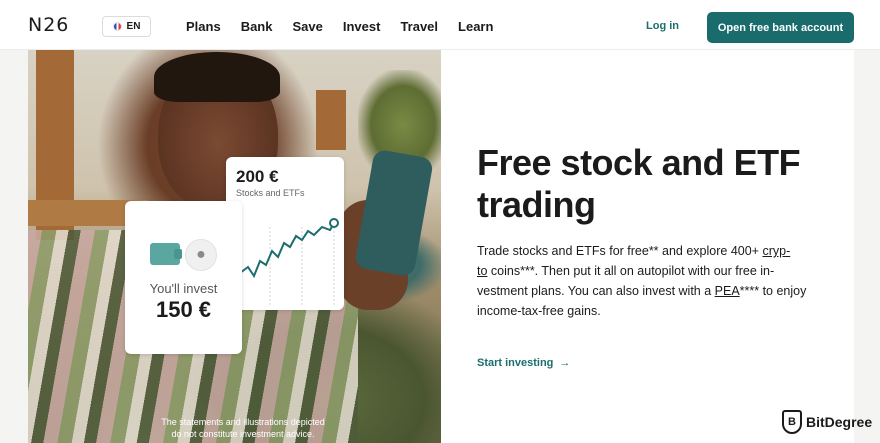 The image size is (880, 443). What do you see at coordinates (475, 26) in the screenshot?
I see `nav-item-learn: Learn` at bounding box center [475, 26].